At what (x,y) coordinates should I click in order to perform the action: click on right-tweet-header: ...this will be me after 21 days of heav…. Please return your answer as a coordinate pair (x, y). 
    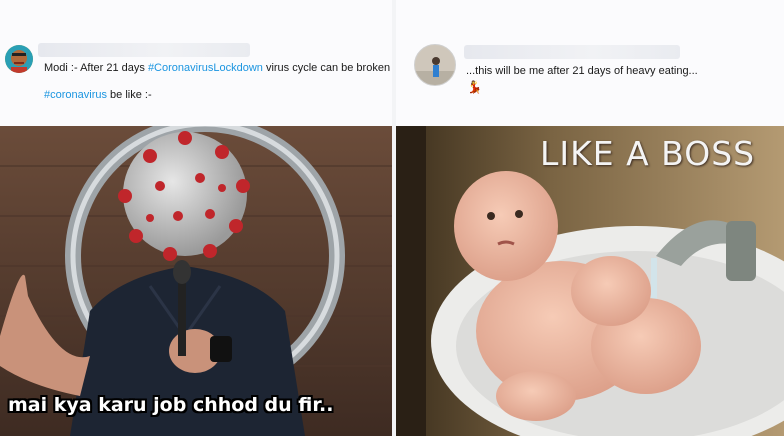
    Looking at the image, I should click on (590, 63).